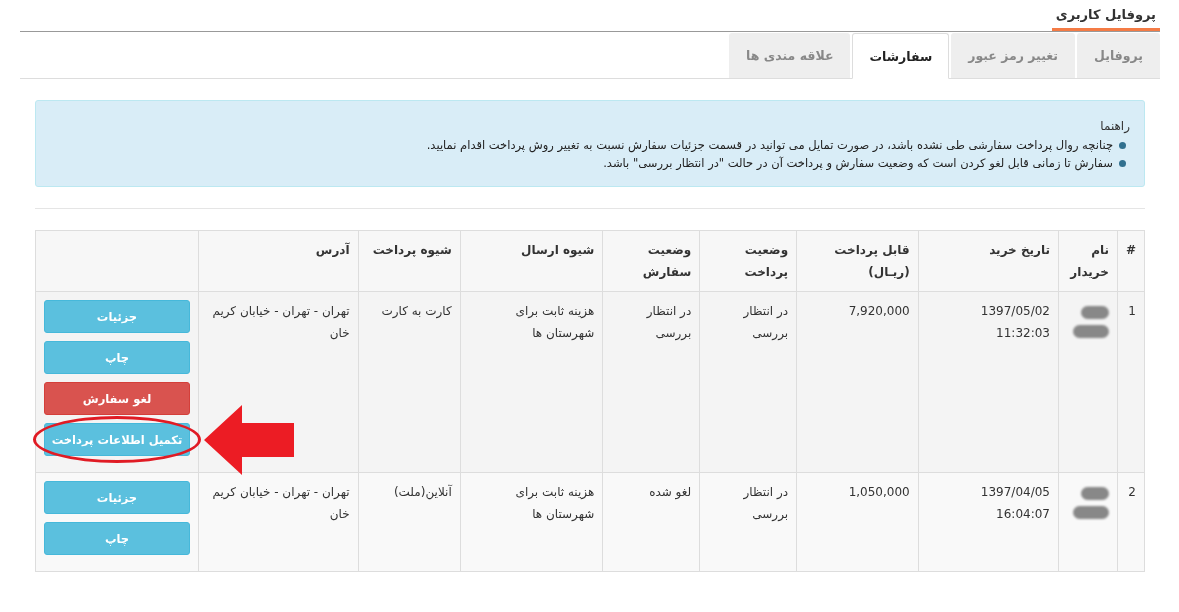 The height and width of the screenshot is (612, 1179). What do you see at coordinates (1088, 261) in the screenshot?
I see `column-header: نام خریدار` at bounding box center [1088, 261].